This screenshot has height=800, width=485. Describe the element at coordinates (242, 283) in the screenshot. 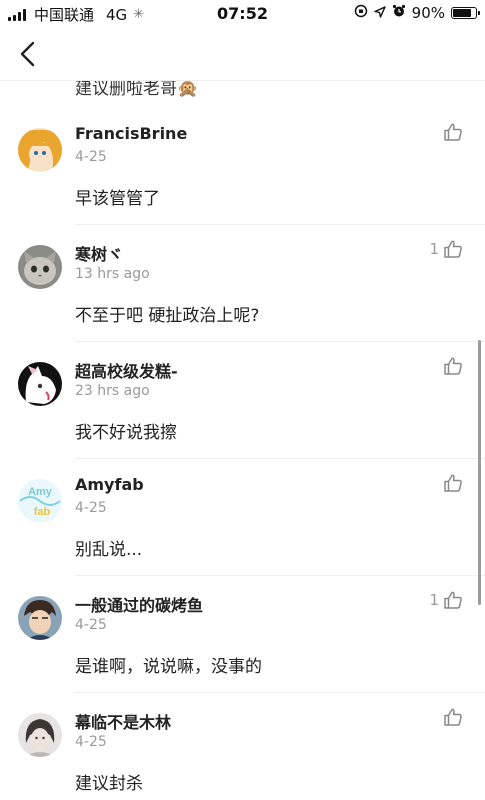

I see `comment-item: 寒树ヾ 13 hrs ago 不至于吧 硬扯政治上呢? 1` at that location.